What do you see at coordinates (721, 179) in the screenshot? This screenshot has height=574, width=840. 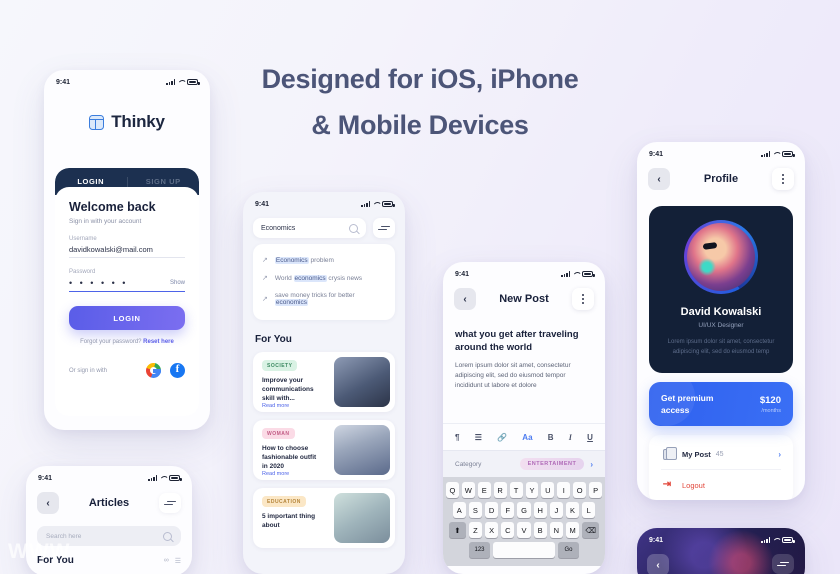 I see `page-title: Profile` at bounding box center [721, 179].